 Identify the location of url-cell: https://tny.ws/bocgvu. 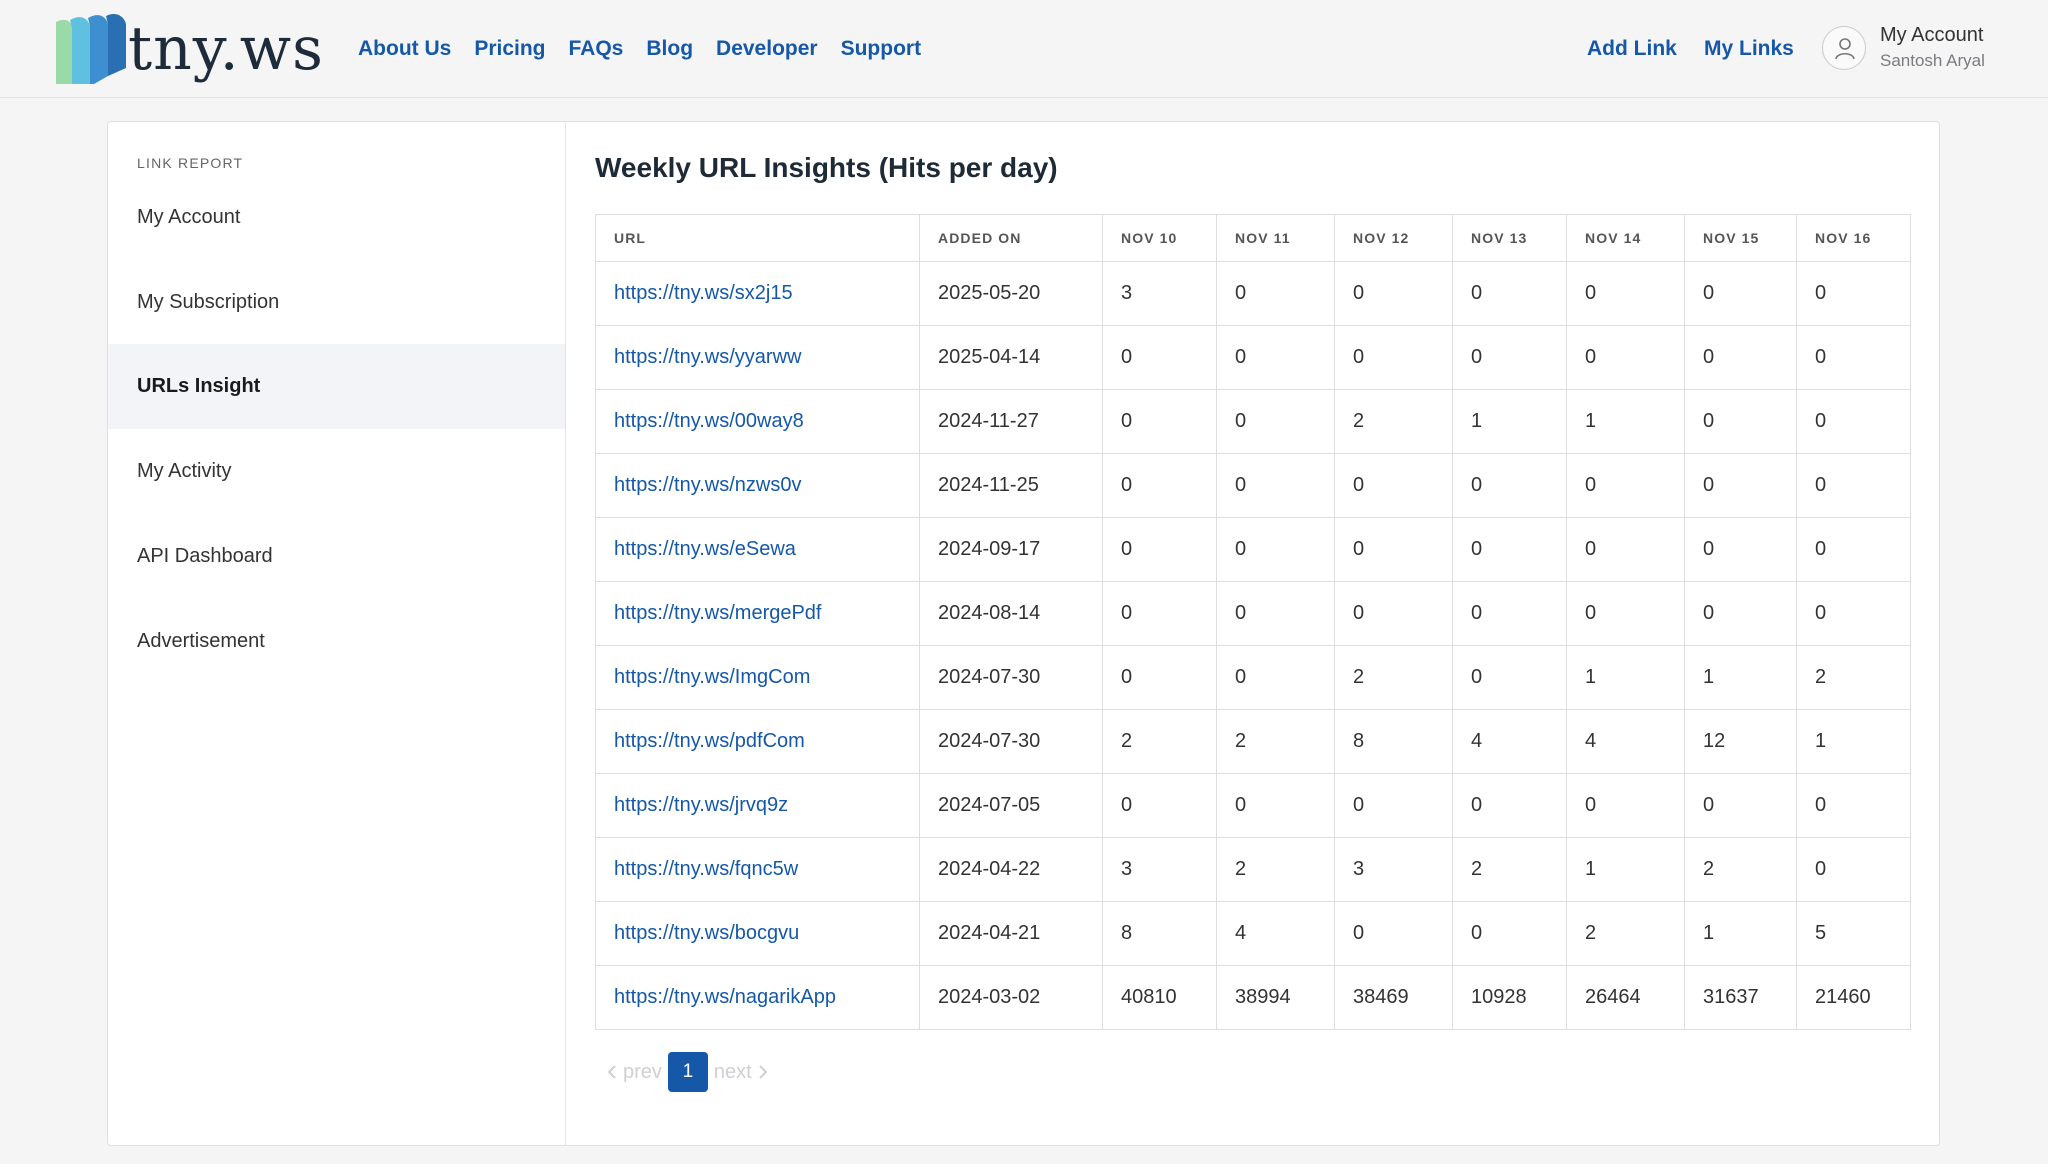
(757, 933).